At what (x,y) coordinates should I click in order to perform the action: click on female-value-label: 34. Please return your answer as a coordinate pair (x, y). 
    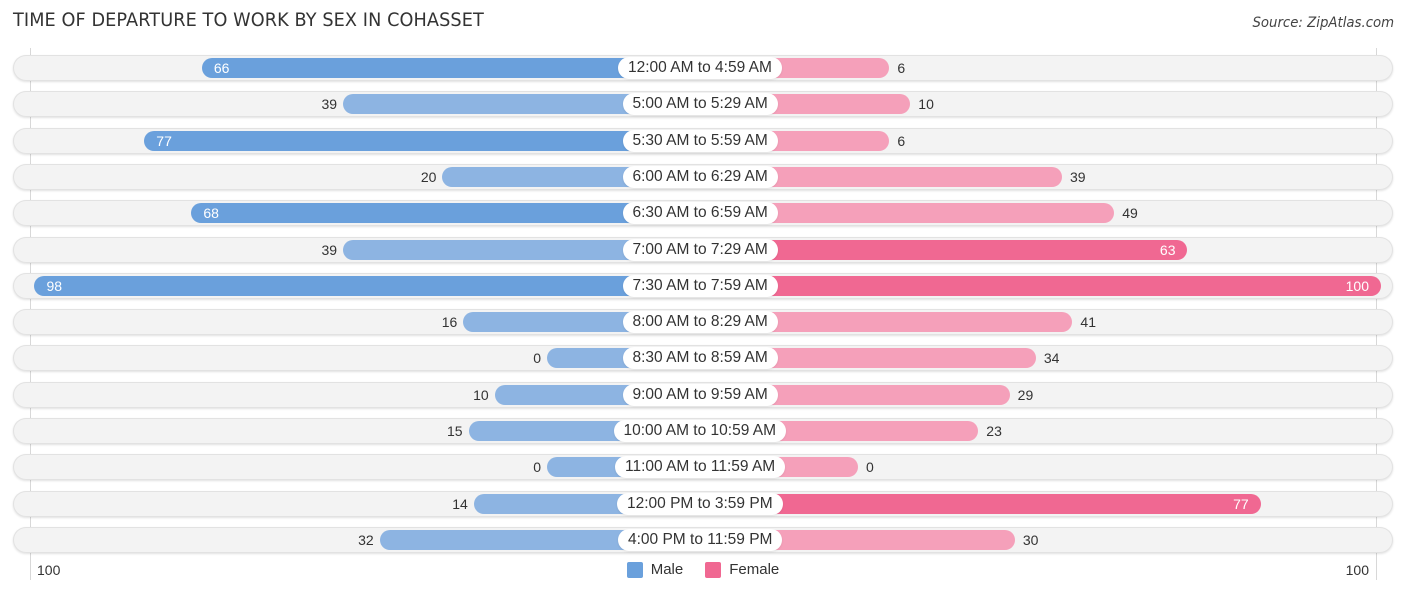
    Looking at the image, I should click on (1051, 358).